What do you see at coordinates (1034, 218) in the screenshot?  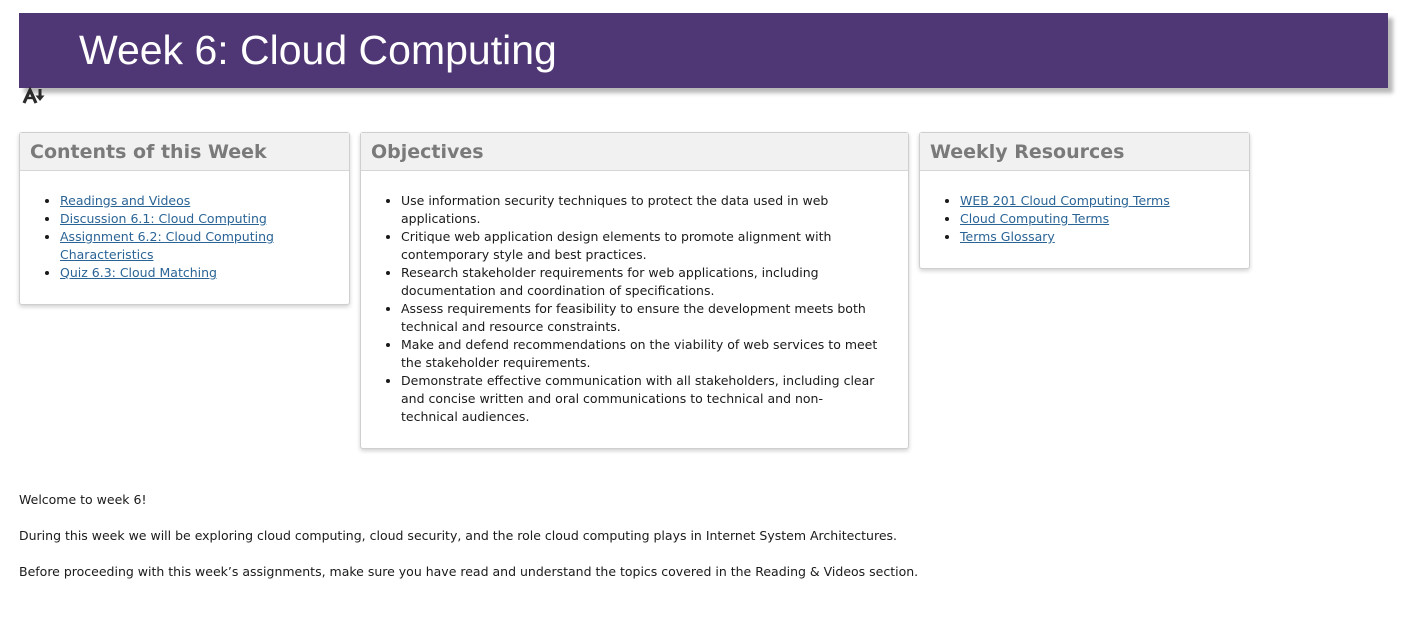 I see `cloud-computing-terms-link: Cloud Computing Terms` at bounding box center [1034, 218].